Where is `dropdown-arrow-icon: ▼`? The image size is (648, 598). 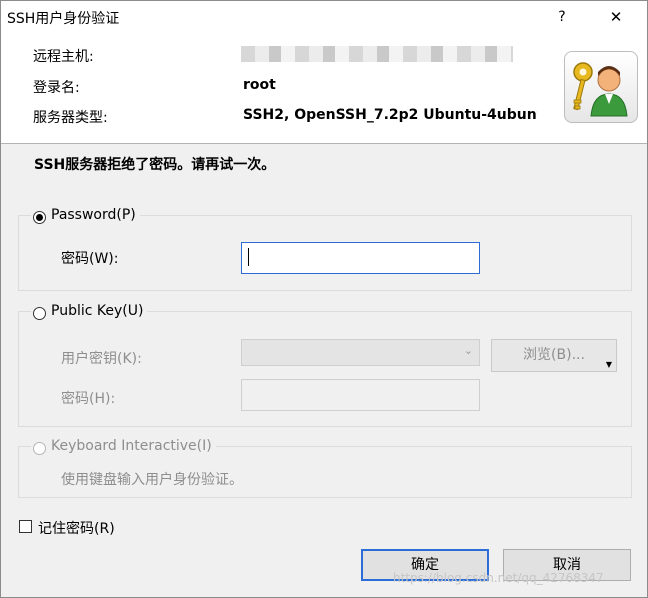
dropdown-arrow-icon: ▼ is located at coordinates (608, 364).